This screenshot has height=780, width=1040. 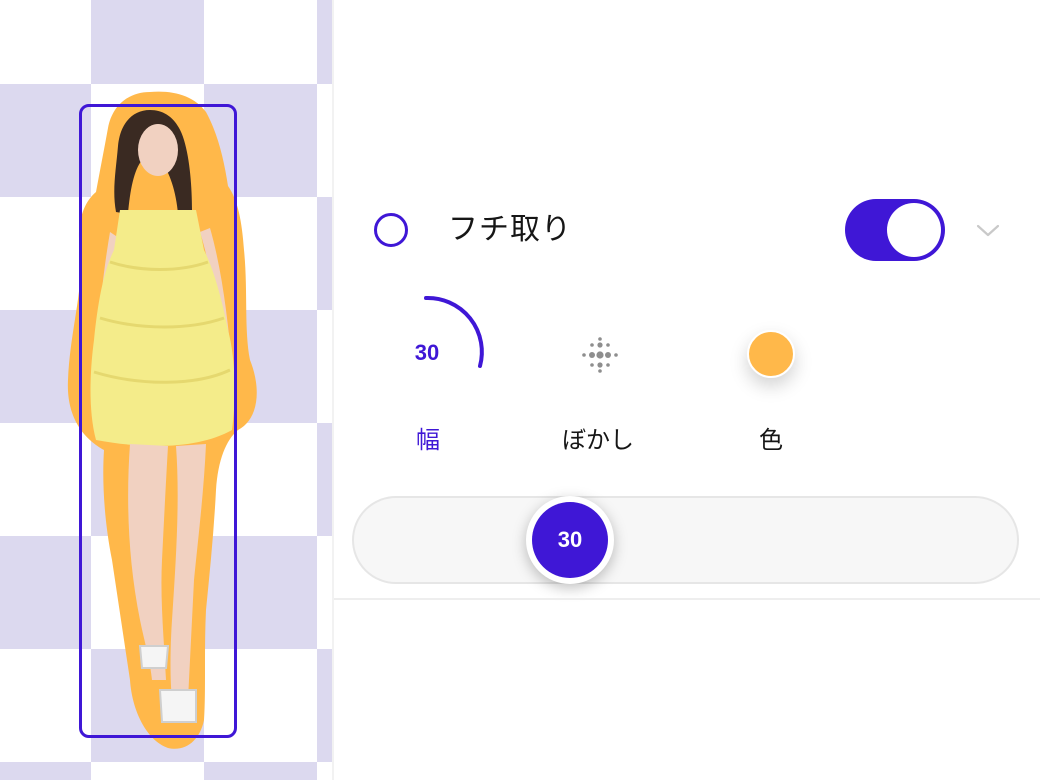 I want to click on radio-circle-icon, so click(x=391, y=230).